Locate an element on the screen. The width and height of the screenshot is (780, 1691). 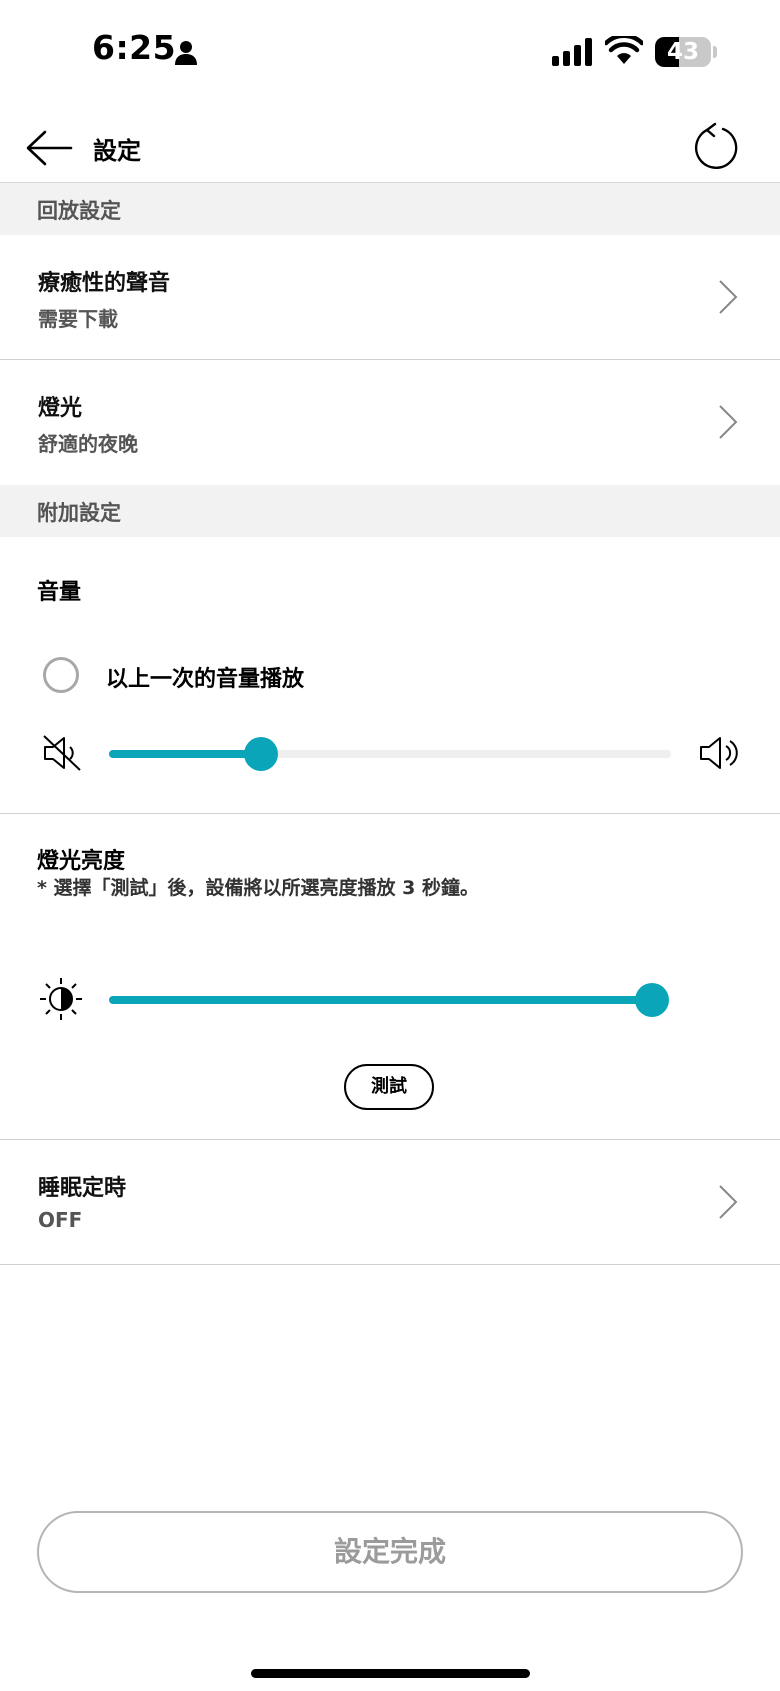
home-indicator is located at coordinates (390, 1673).